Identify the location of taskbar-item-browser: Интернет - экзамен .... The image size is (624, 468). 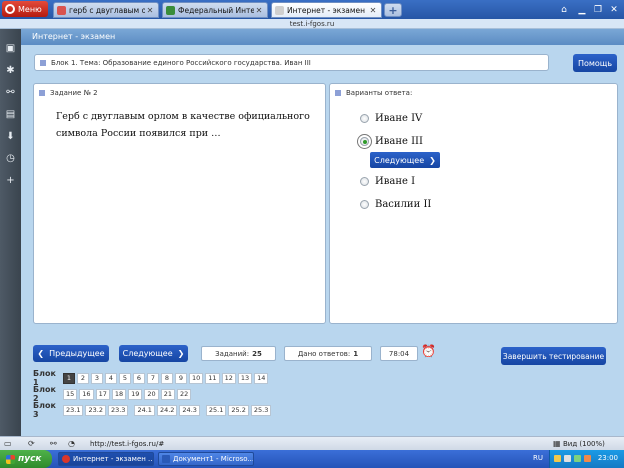
(106, 459).